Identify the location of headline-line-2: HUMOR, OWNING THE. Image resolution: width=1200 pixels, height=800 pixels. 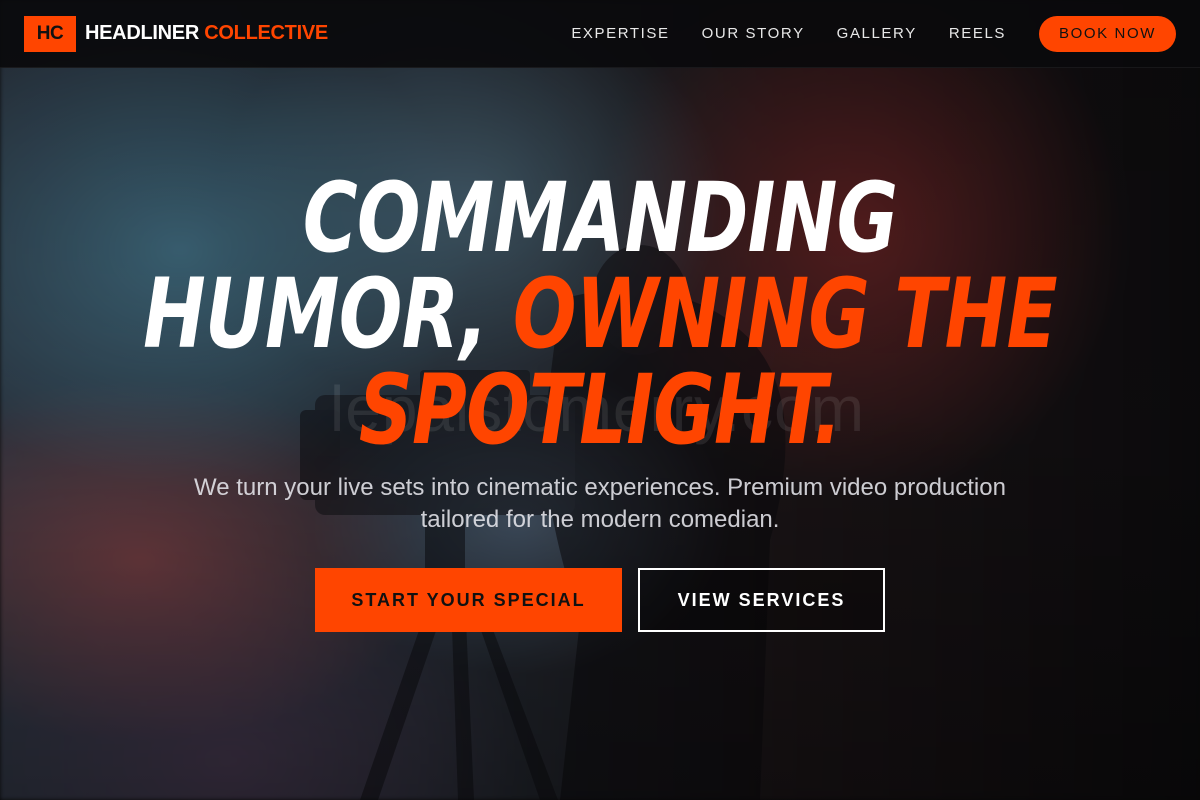
(600, 314).